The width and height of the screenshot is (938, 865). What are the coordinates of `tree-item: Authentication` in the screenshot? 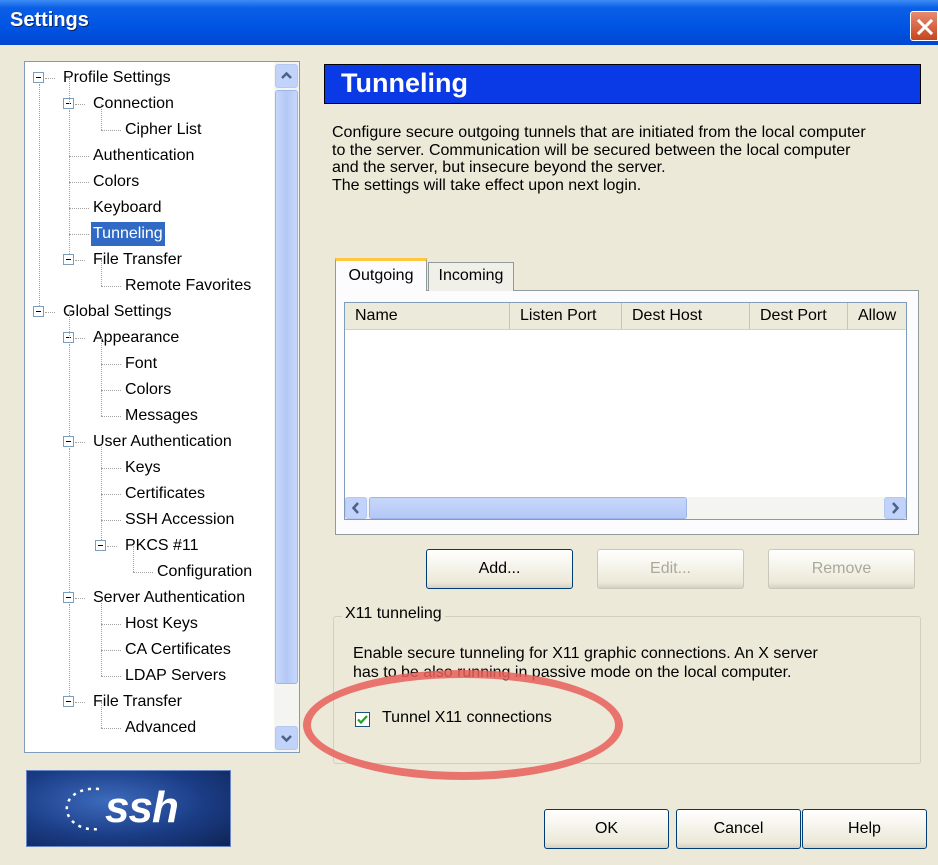 It's located at (143, 156).